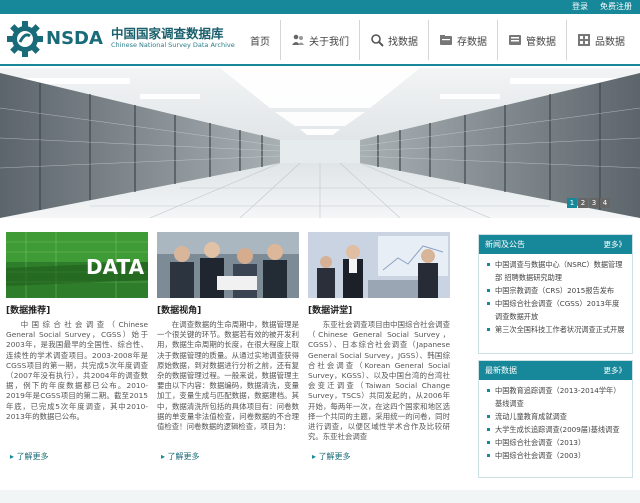 This screenshot has width=640, height=503. Describe the element at coordinates (556, 329) in the screenshot. I see `news-item: 第三次全国科技工作者状况调查正式开展` at that location.